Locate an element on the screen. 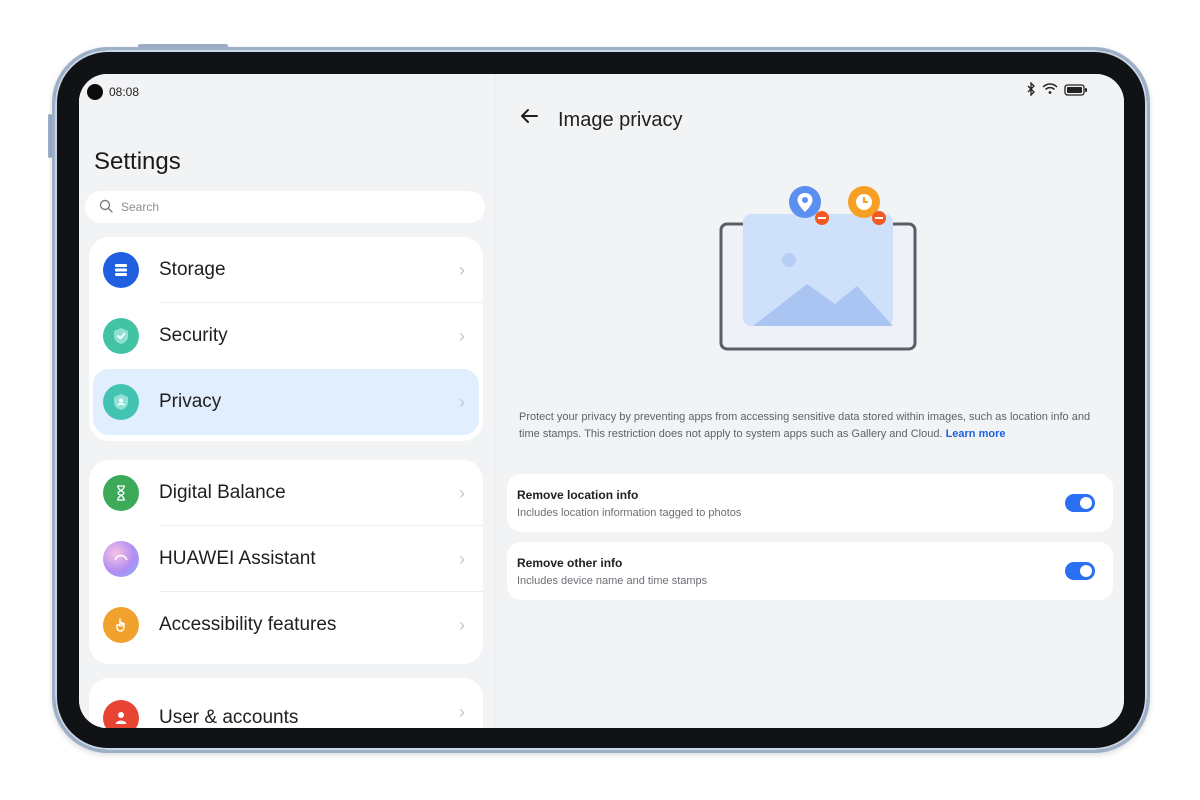  user-icon is located at coordinates (121, 714).